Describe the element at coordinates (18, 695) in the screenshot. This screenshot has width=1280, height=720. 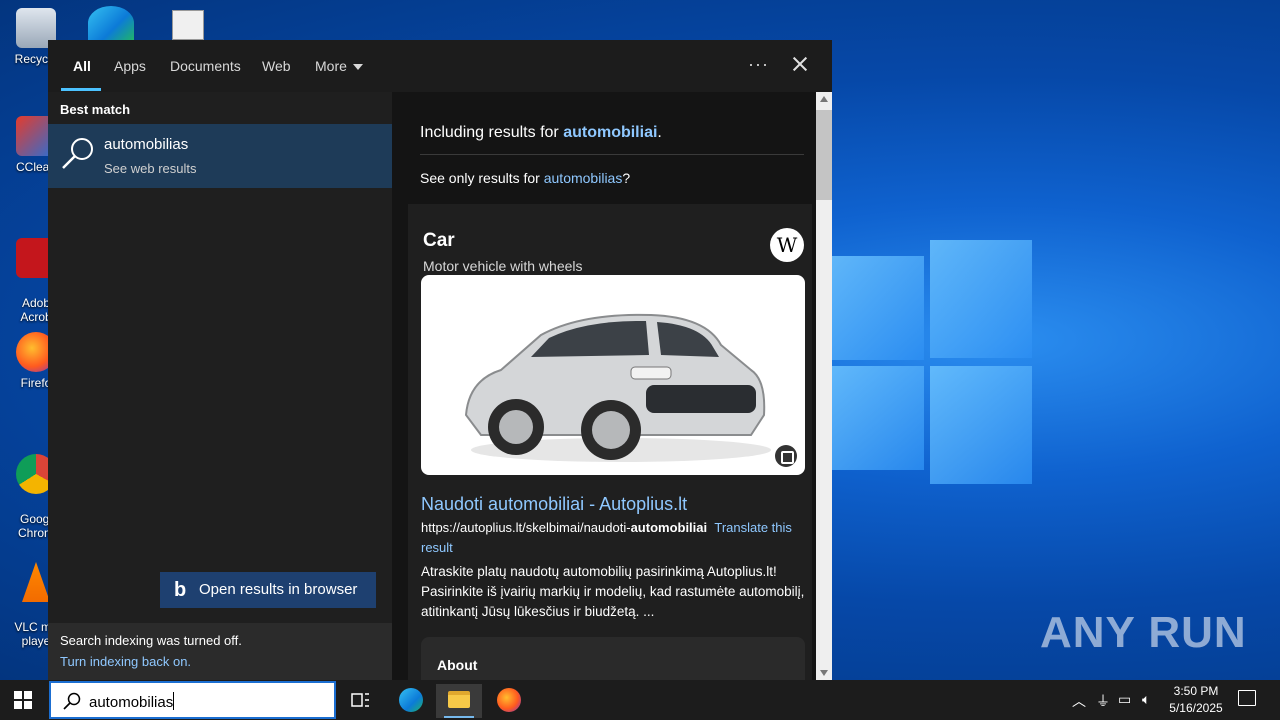
I see `windows-icon` at that location.